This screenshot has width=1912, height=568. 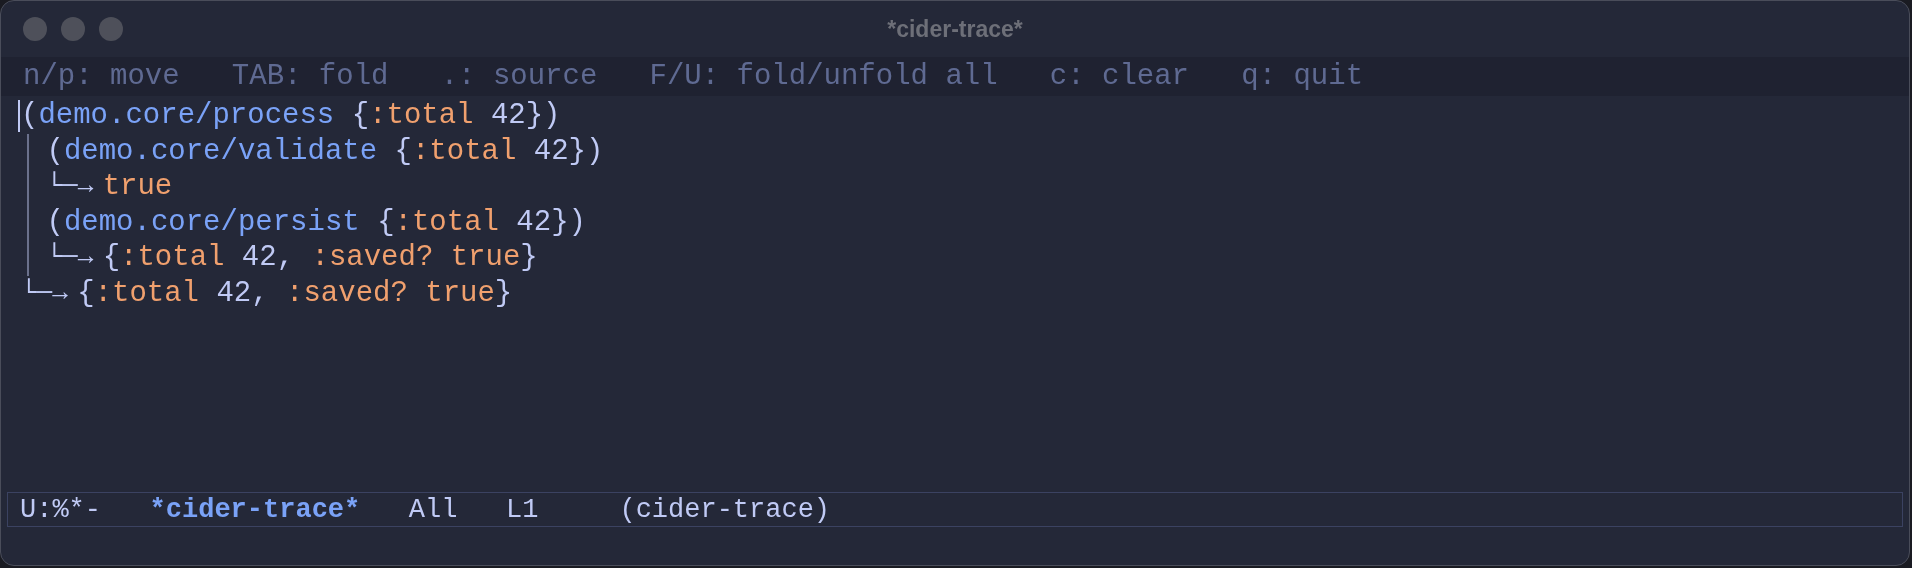 I want to click on buffer-name: *cider-trace*, so click(x=255, y=509).